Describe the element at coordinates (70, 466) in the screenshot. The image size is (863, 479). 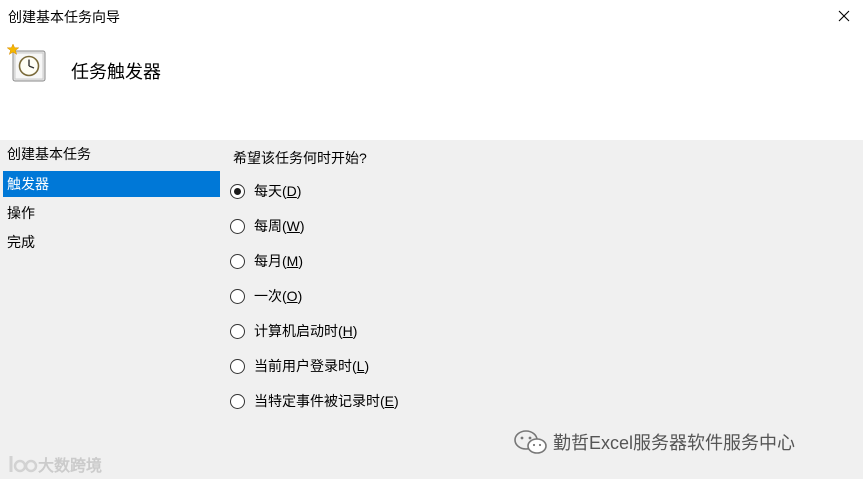
I see `watermark-left-text: 大数跨境` at that location.